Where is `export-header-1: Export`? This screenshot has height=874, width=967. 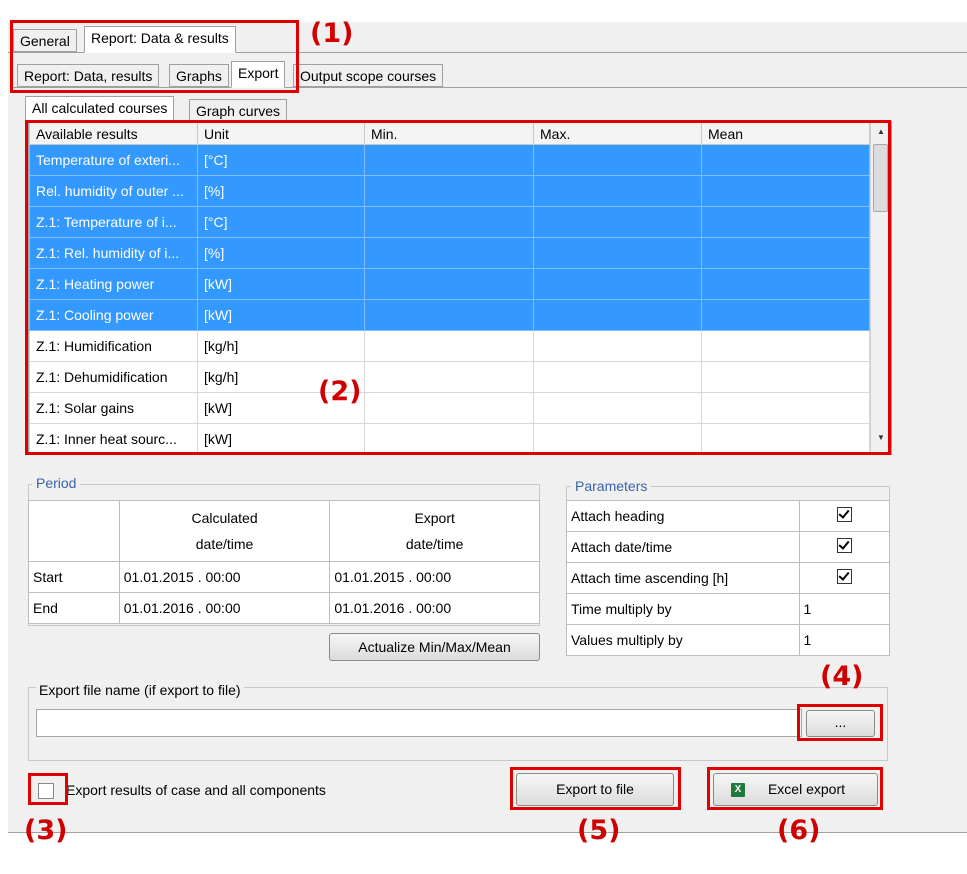
export-header-1: Export is located at coordinates (434, 518).